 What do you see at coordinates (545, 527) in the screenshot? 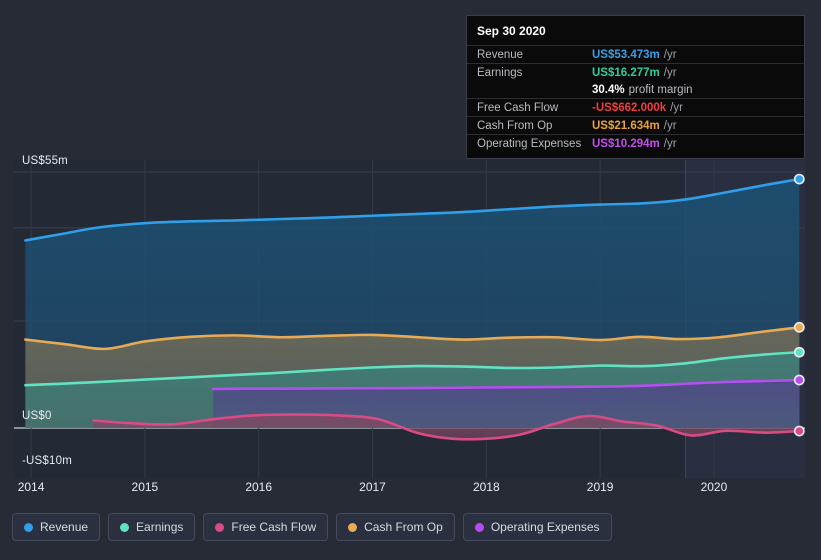
I see `legend-item-label: Operating Expenses` at bounding box center [545, 527].